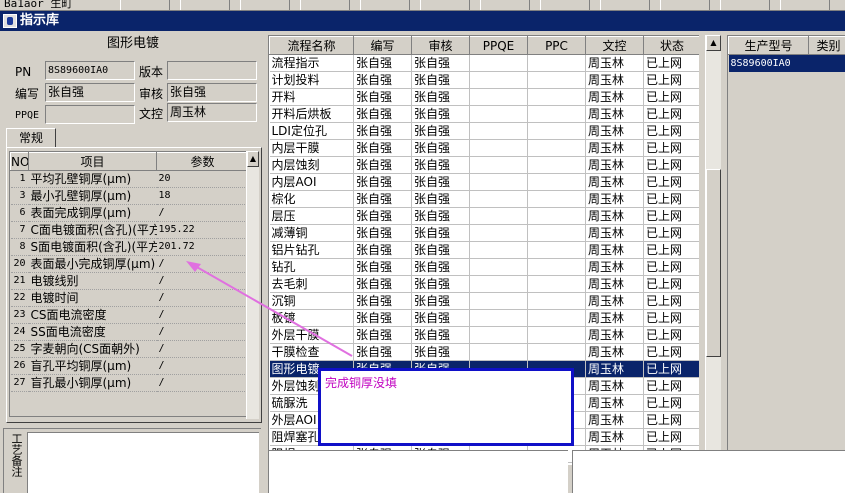 The height and width of the screenshot is (493, 845). I want to click on product-column-header: 类别, so click(826, 45).